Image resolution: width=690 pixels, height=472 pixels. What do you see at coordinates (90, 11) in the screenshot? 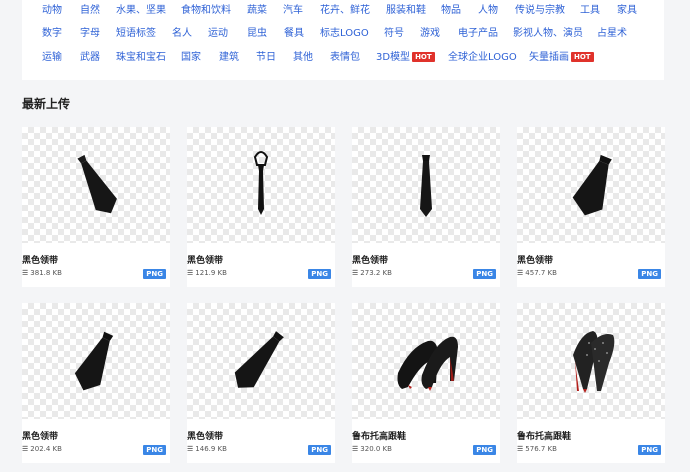
I see `category-link: 自然` at bounding box center [90, 11].